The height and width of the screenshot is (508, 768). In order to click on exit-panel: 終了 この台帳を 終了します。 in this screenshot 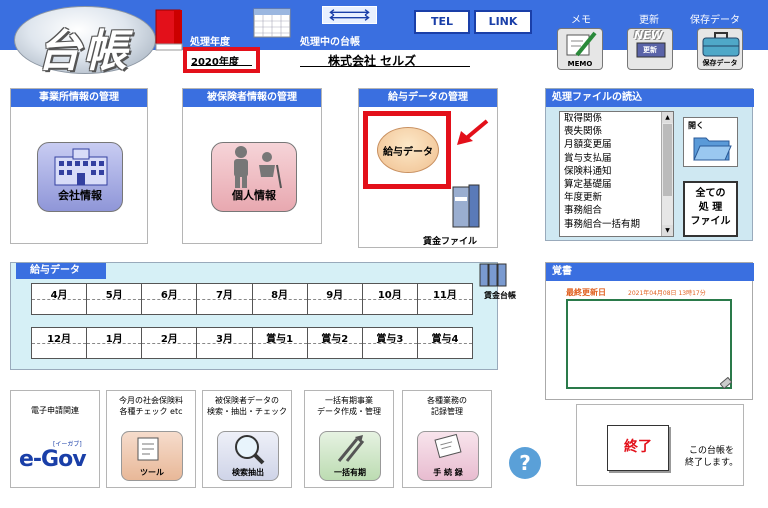, I will do `click(660, 445)`.